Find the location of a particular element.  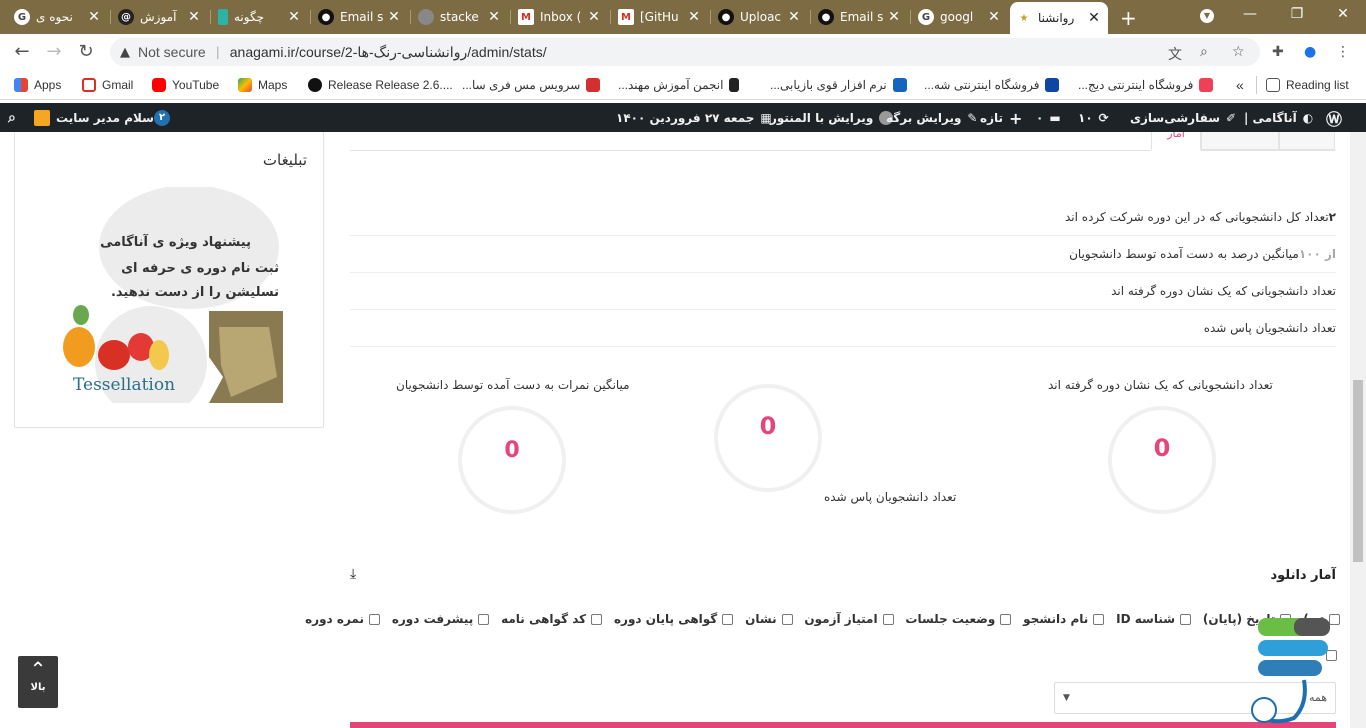

page-scrollbar is located at coordinates (1358, 430).